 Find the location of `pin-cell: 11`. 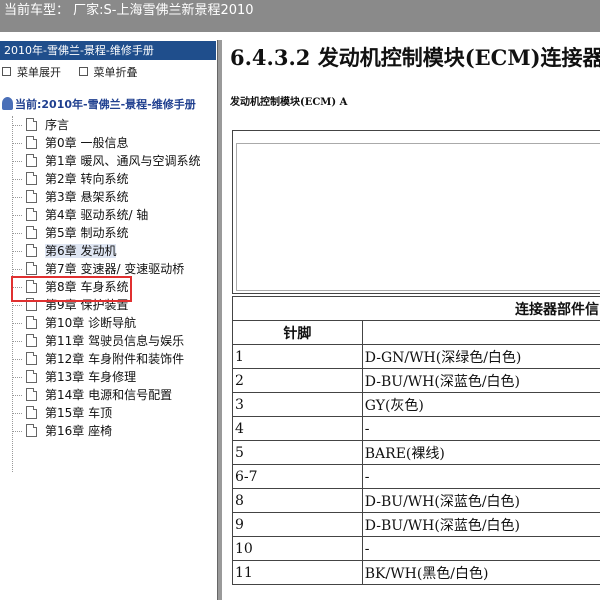

pin-cell: 11 is located at coordinates (297, 572).